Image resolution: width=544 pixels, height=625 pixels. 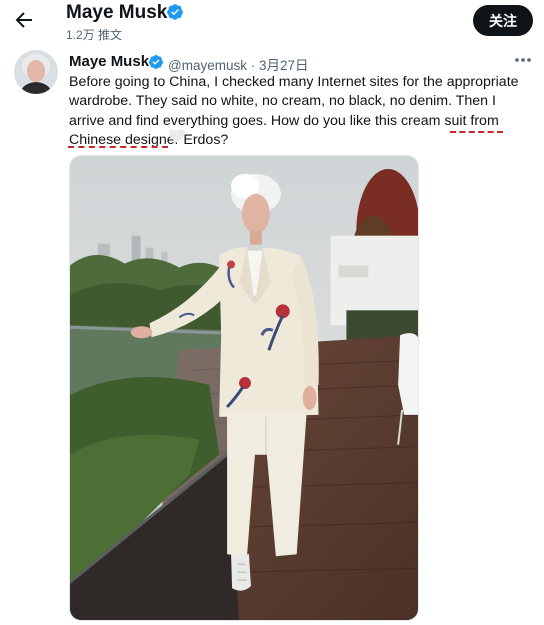 I want to click on heart-icon, so click(x=177, y=136).